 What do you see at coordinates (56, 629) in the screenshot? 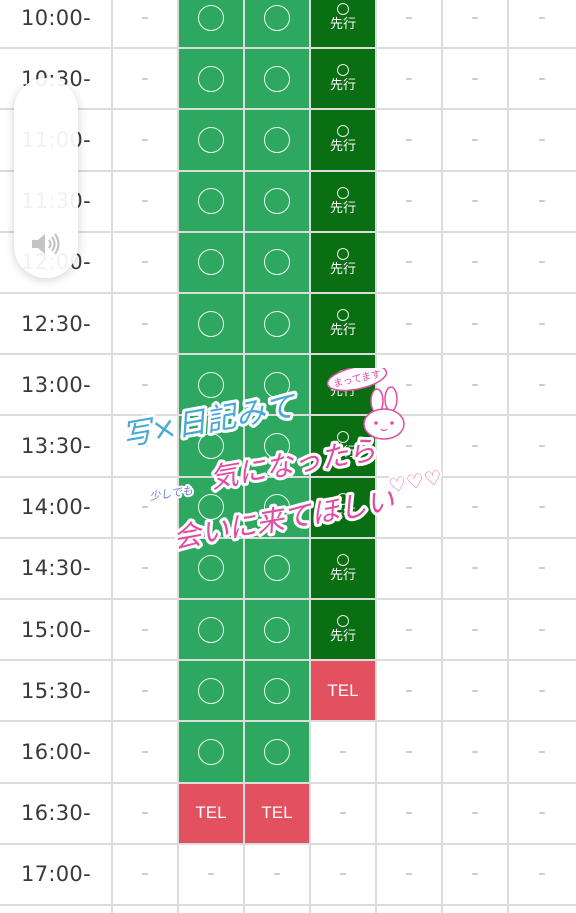
I see `time-slot-label: 15:00-` at bounding box center [56, 629].